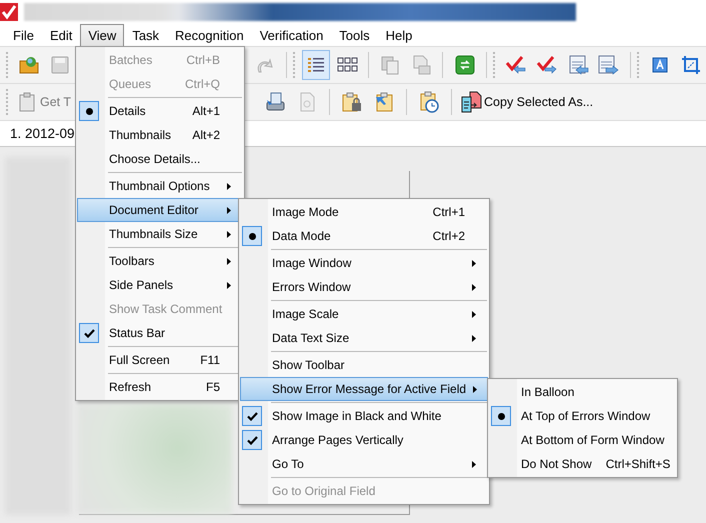  What do you see at coordinates (582, 464) in the screenshot?
I see `menu-item: Do Not Show Ctrl+Shift+S` at bounding box center [582, 464].